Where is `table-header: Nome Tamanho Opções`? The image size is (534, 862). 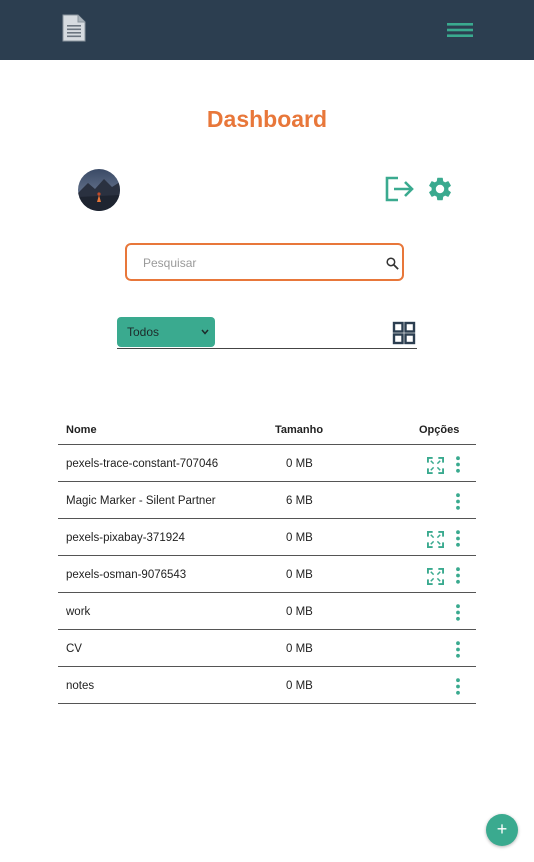 table-header: Nome Tamanho Opções is located at coordinates (267, 430).